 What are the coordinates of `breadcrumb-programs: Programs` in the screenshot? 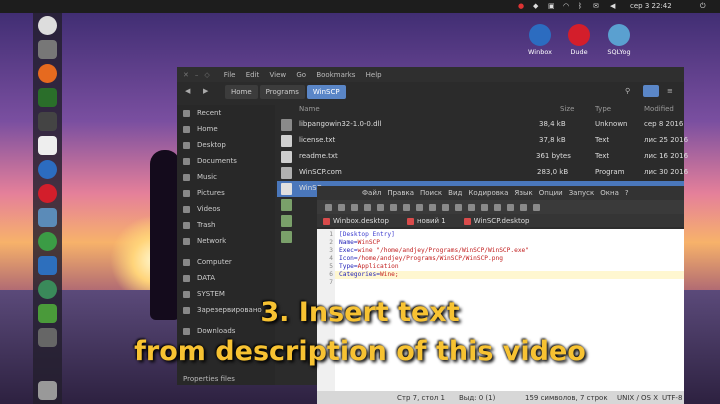 It's located at (282, 92).